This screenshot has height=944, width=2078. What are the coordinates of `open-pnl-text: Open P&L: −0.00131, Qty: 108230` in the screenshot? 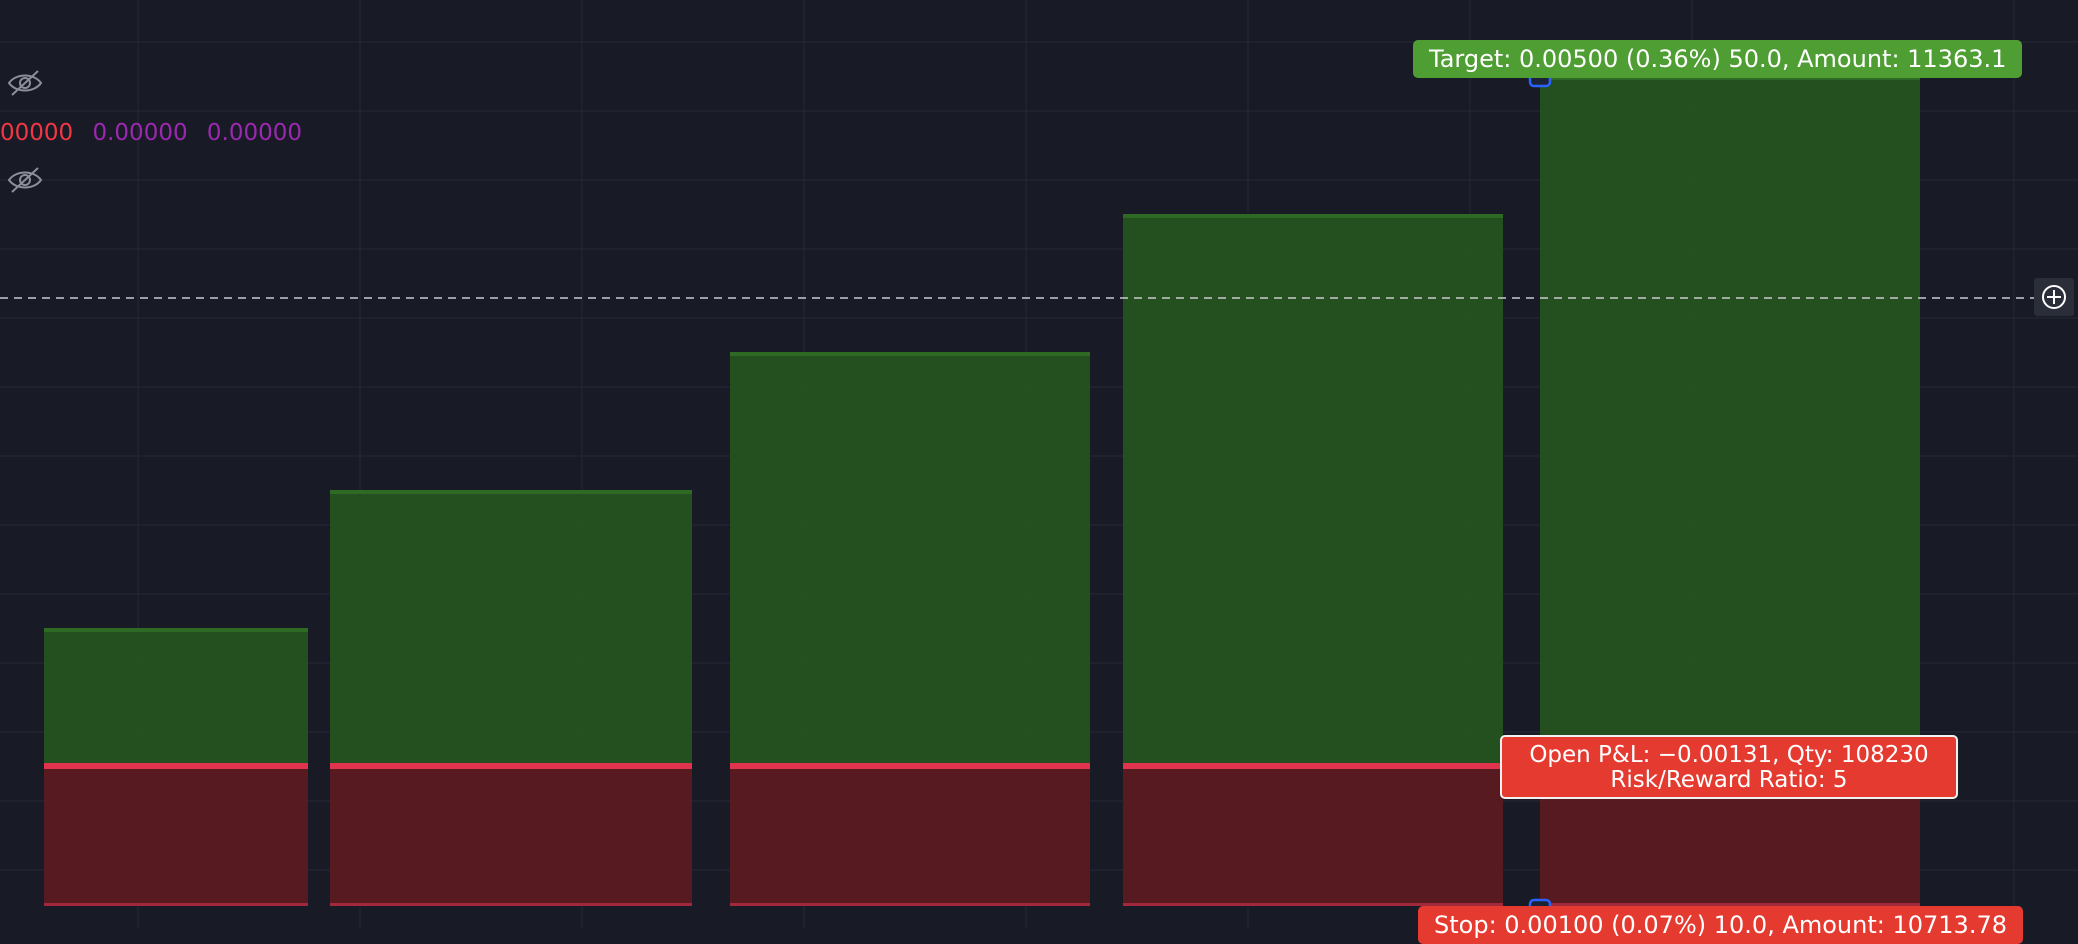 It's located at (1729, 755).